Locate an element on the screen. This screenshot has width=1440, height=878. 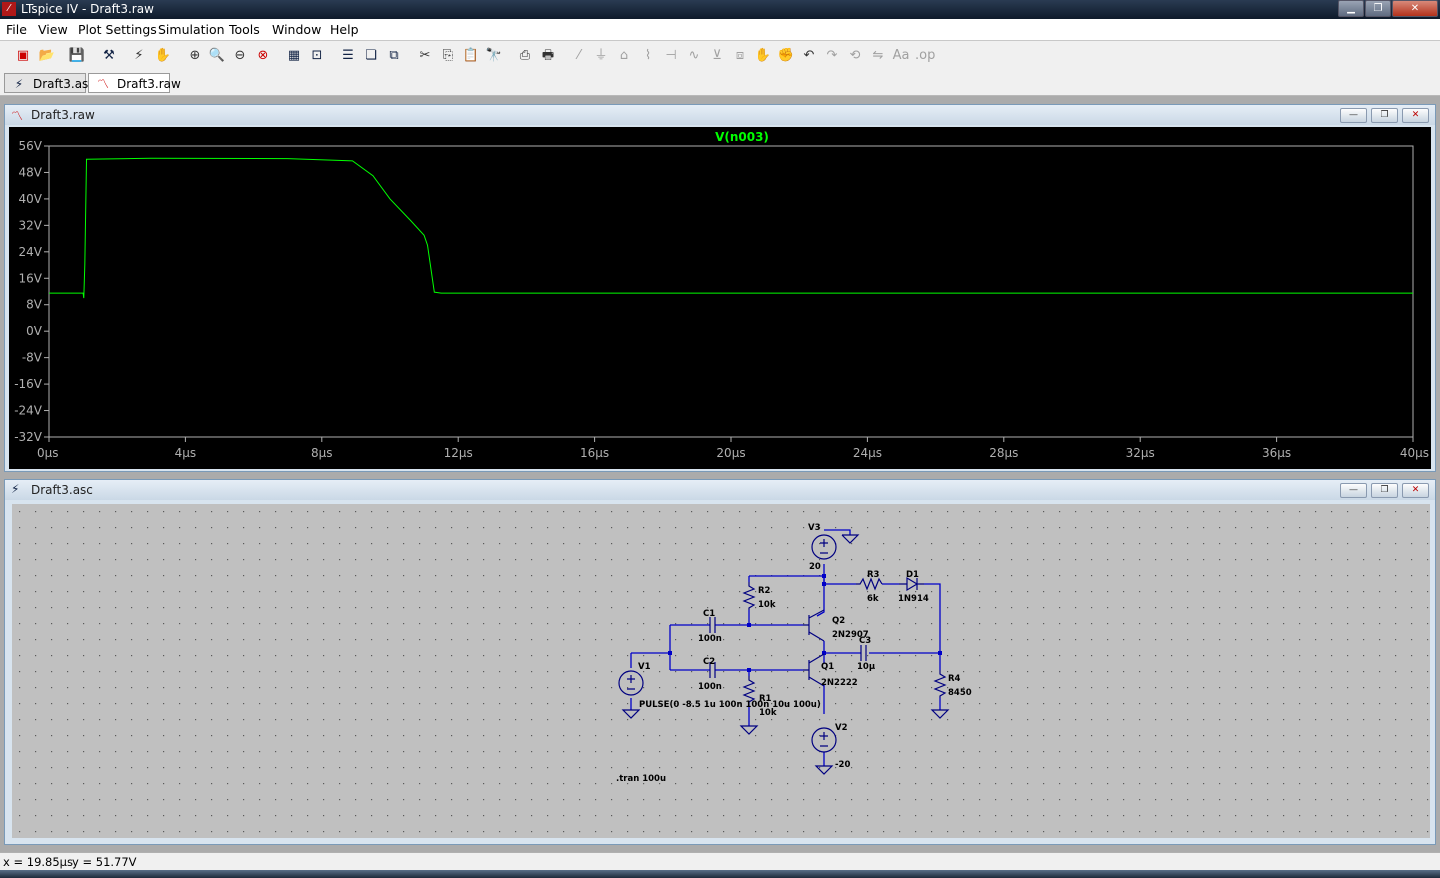
x-tick-label: 36µs is located at coordinates (1276, 453).